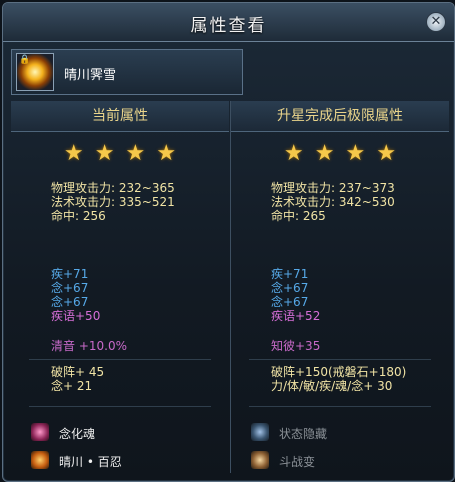 This screenshot has height=482, width=455. Describe the element at coordinates (296, 346) in the screenshot. I see `special-attribute: 知彼+35` at that location.